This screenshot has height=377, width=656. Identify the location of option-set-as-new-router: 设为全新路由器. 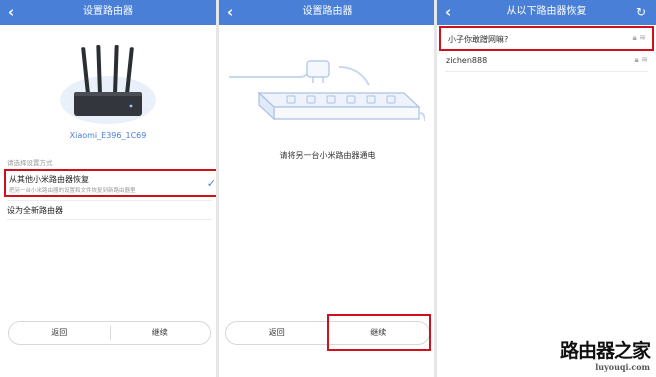
(35, 210).